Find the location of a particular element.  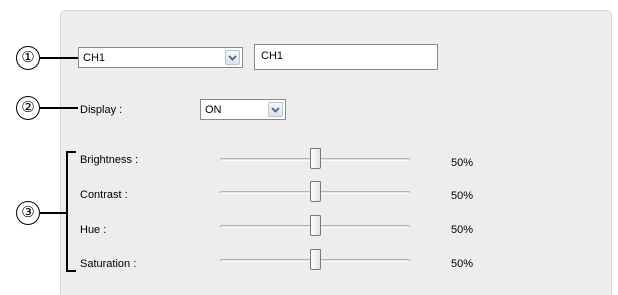

callout-2-leader is located at coordinates (59, 108).